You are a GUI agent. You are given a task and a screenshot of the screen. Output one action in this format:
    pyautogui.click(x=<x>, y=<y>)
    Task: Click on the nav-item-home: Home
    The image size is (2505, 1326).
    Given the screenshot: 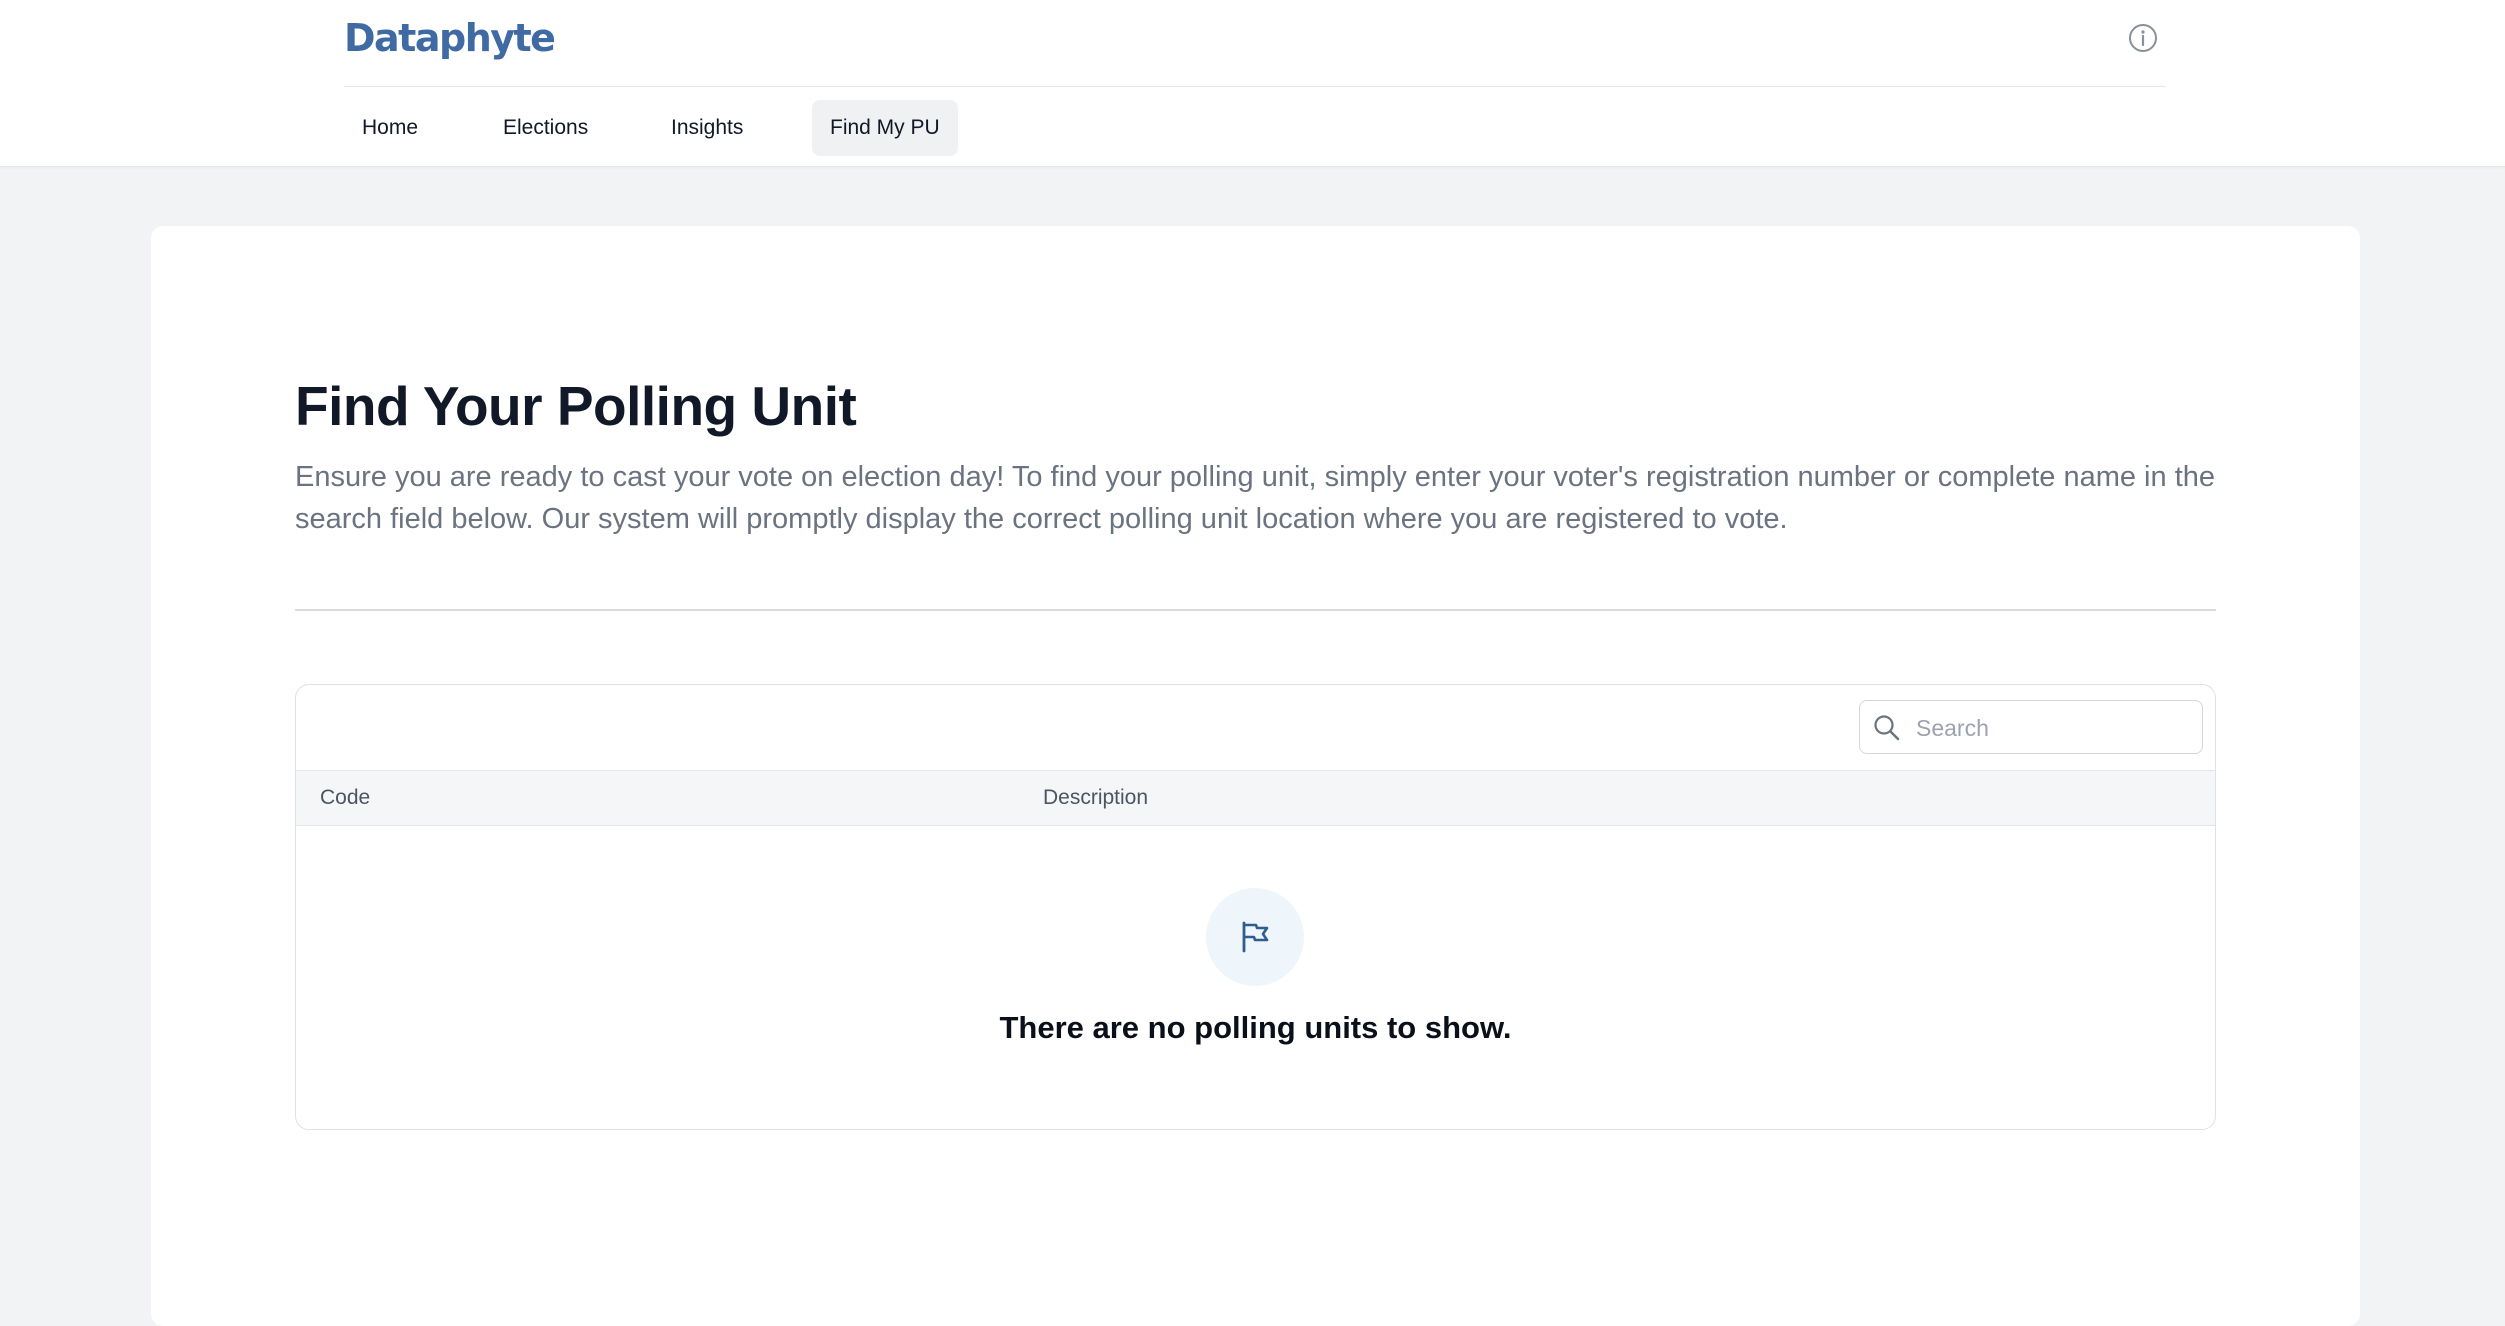 What is the action you would take?
    pyautogui.click(x=390, y=128)
    